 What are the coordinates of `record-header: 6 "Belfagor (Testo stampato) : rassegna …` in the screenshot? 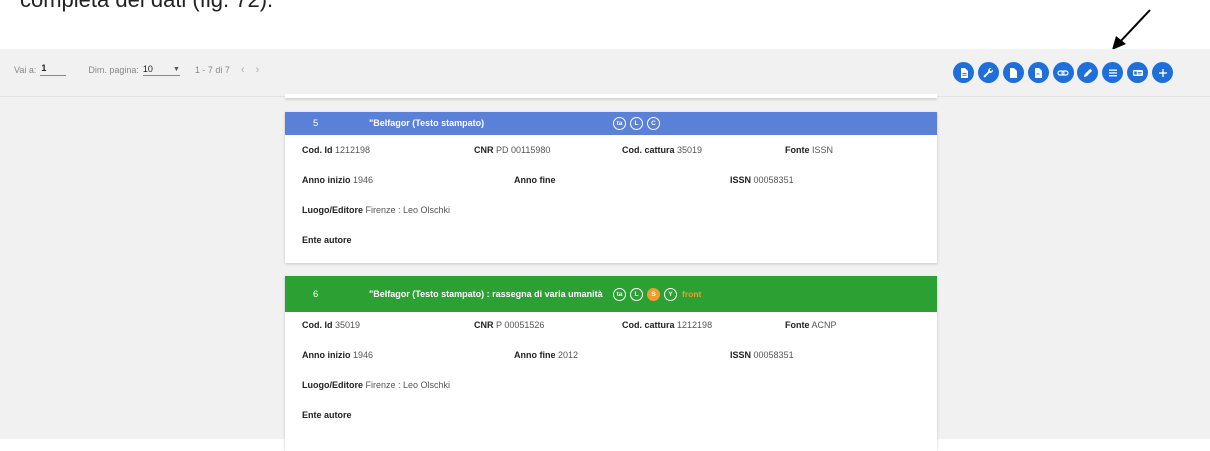 It's located at (611, 294).